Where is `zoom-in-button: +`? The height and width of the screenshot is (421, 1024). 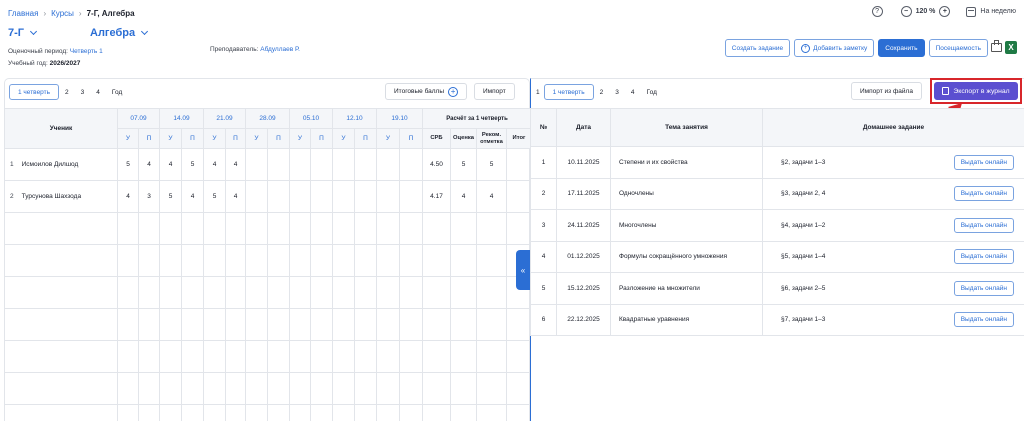 zoom-in-button: + is located at coordinates (945, 11).